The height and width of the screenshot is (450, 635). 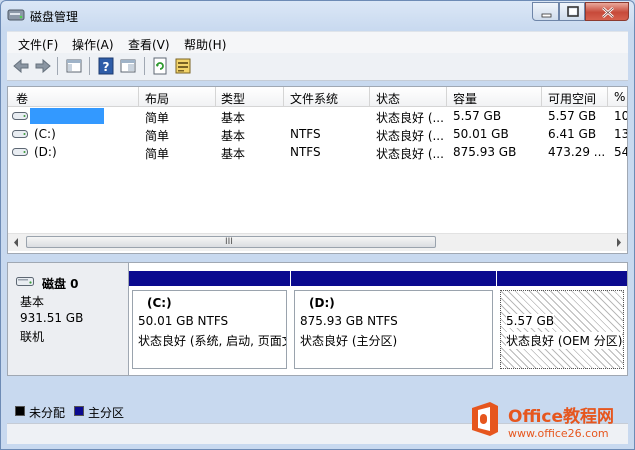 I want to click on forward-arrow-icon, so click(x=43, y=66).